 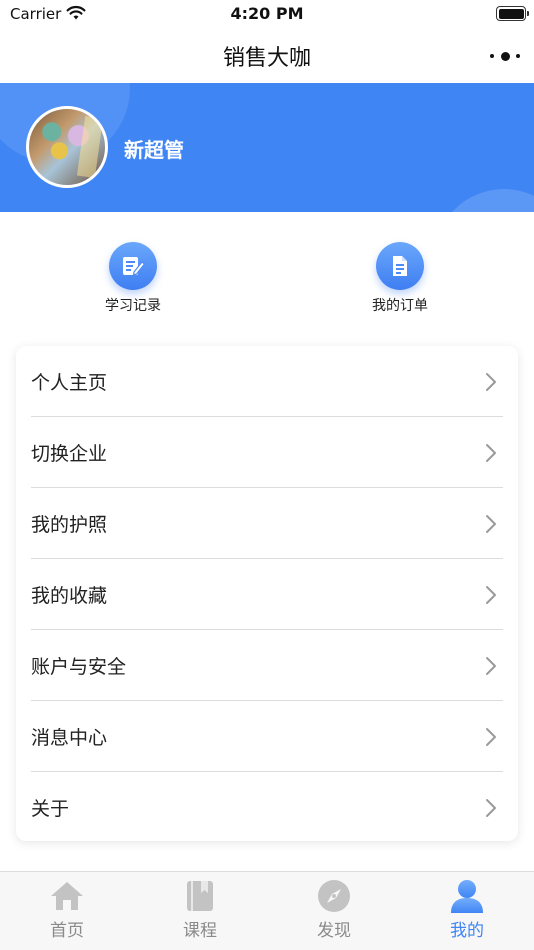 What do you see at coordinates (400, 306) in the screenshot?
I see `my-orders-label: 我的订单` at bounding box center [400, 306].